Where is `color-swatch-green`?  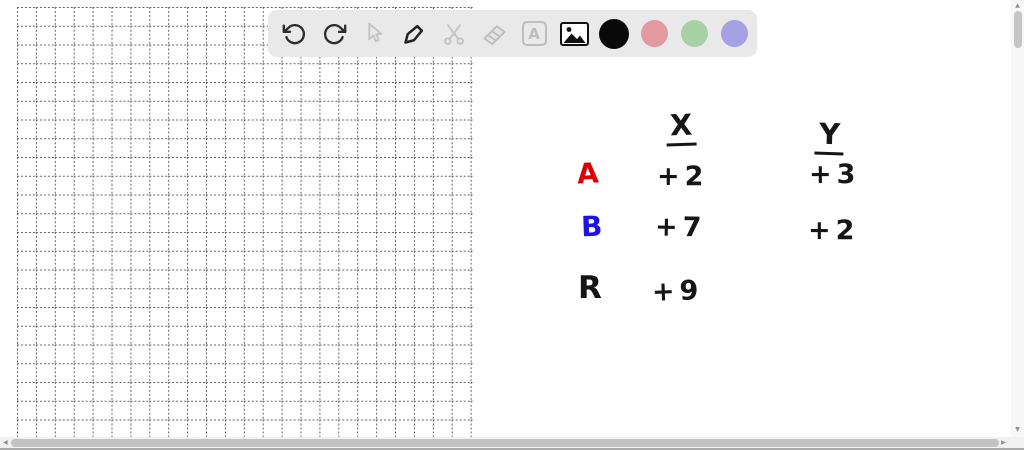 color-swatch-green is located at coordinates (694, 34).